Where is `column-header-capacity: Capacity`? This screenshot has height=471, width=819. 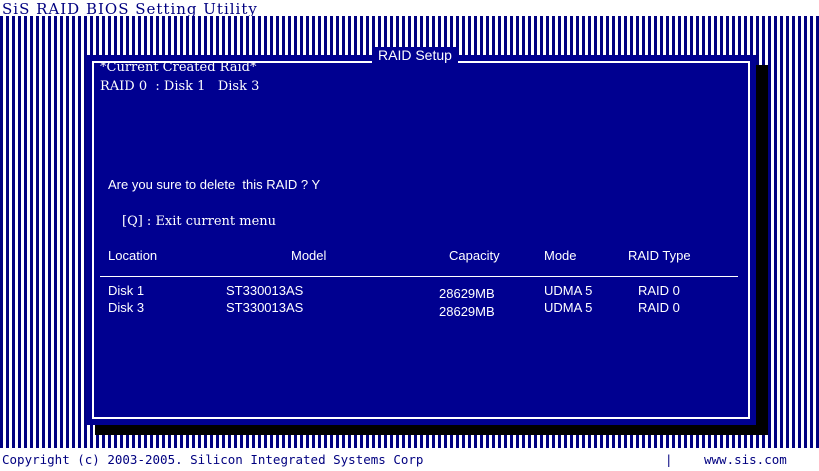 column-header-capacity: Capacity is located at coordinates (474, 255).